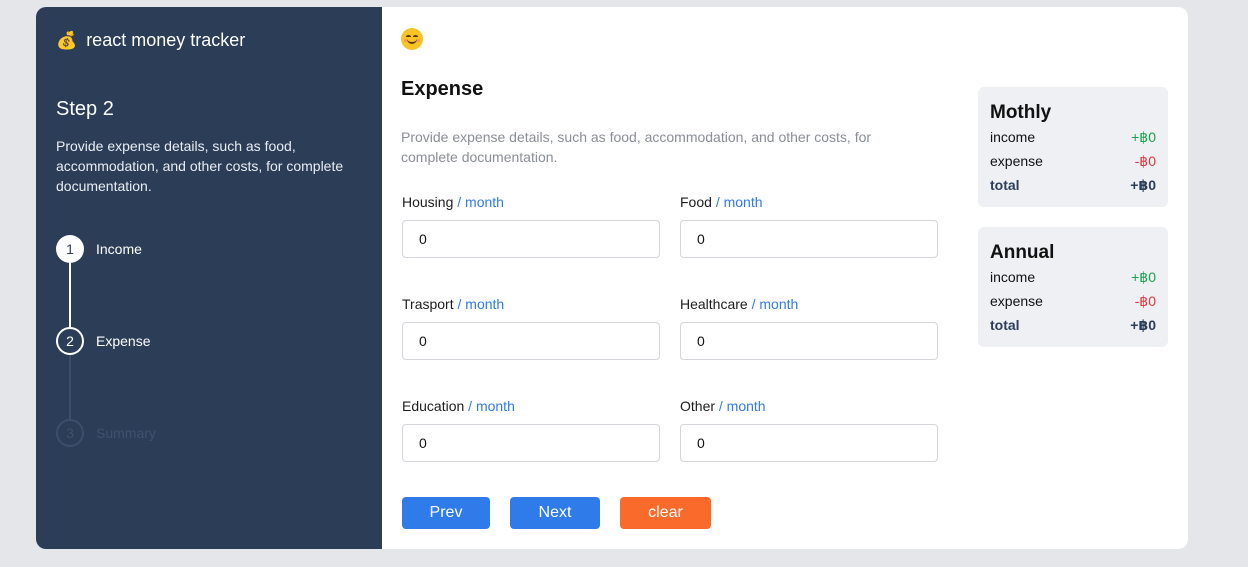 This screenshot has width=1248, height=567. Describe the element at coordinates (85, 109) in the screenshot. I see `step-title: Step 2` at that location.